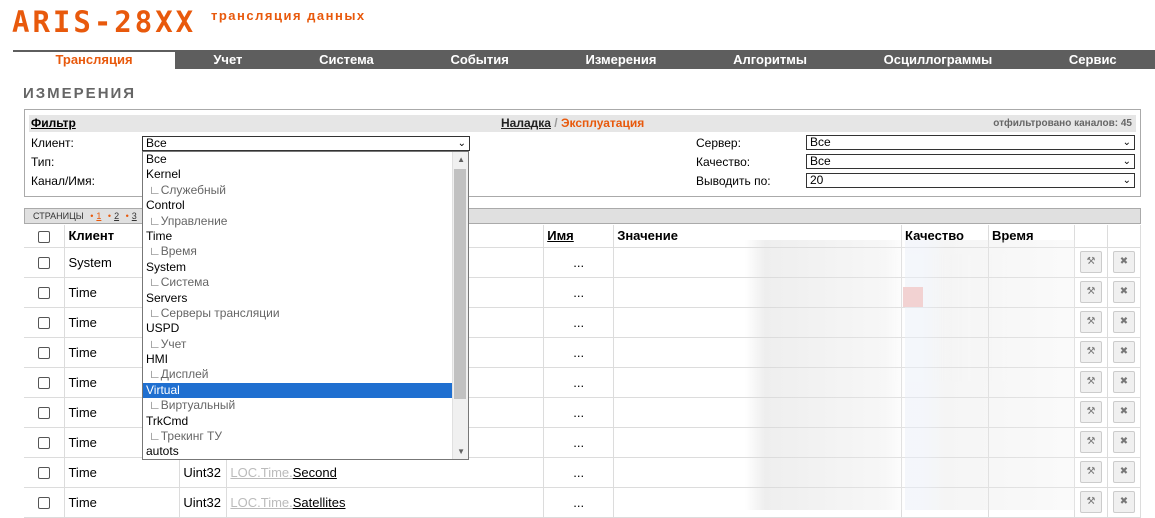  I want to click on dropdown-option: Servers, so click(298, 298).